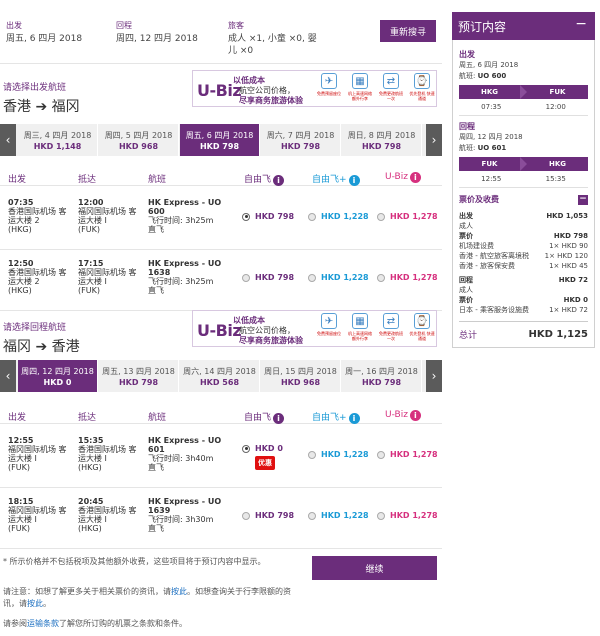 The height and width of the screenshot is (636, 600). Describe the element at coordinates (43, 623) in the screenshot. I see `terms-link: 运输条款` at that location.